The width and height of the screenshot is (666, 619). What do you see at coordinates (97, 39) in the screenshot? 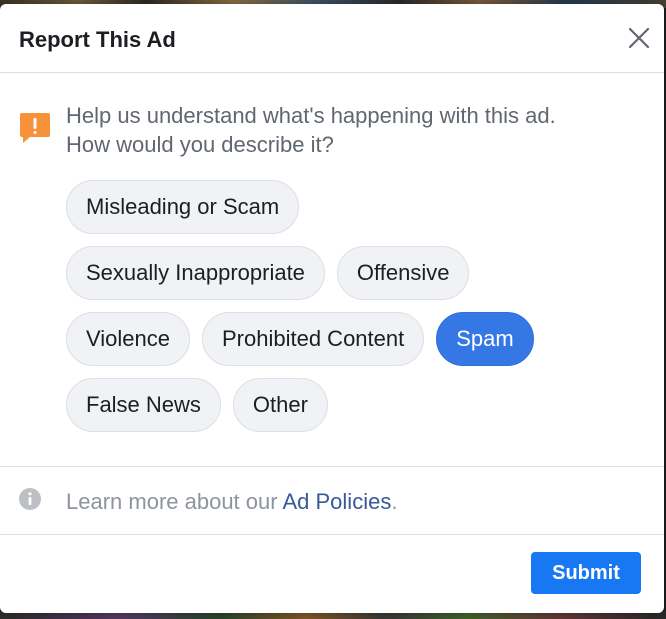
I see `dialog-title: Report This Ad` at bounding box center [97, 39].